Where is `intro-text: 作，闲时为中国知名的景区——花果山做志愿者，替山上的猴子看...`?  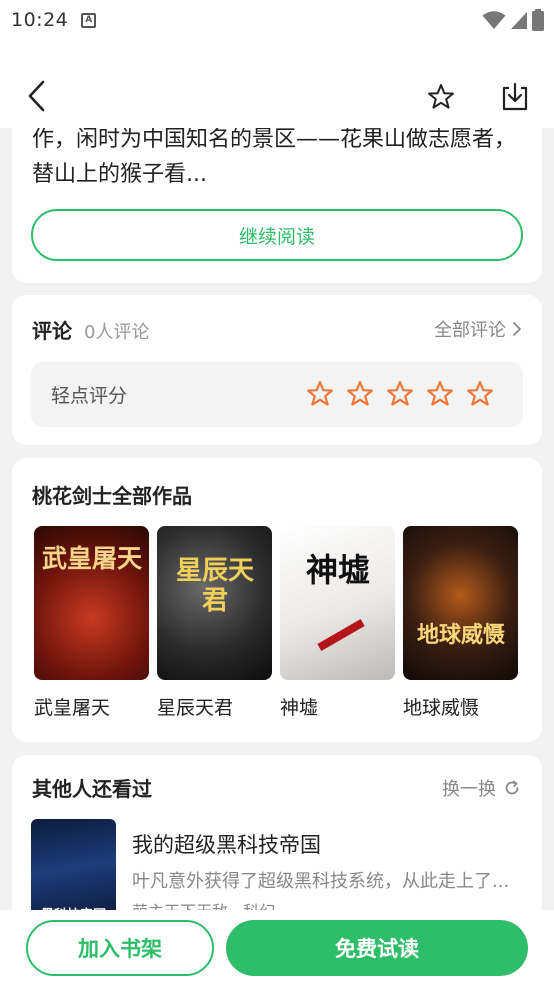
intro-text: 作，闲时为中国知名的景区——花果山做志愿者，替山上的猴子看... is located at coordinates (274, 157).